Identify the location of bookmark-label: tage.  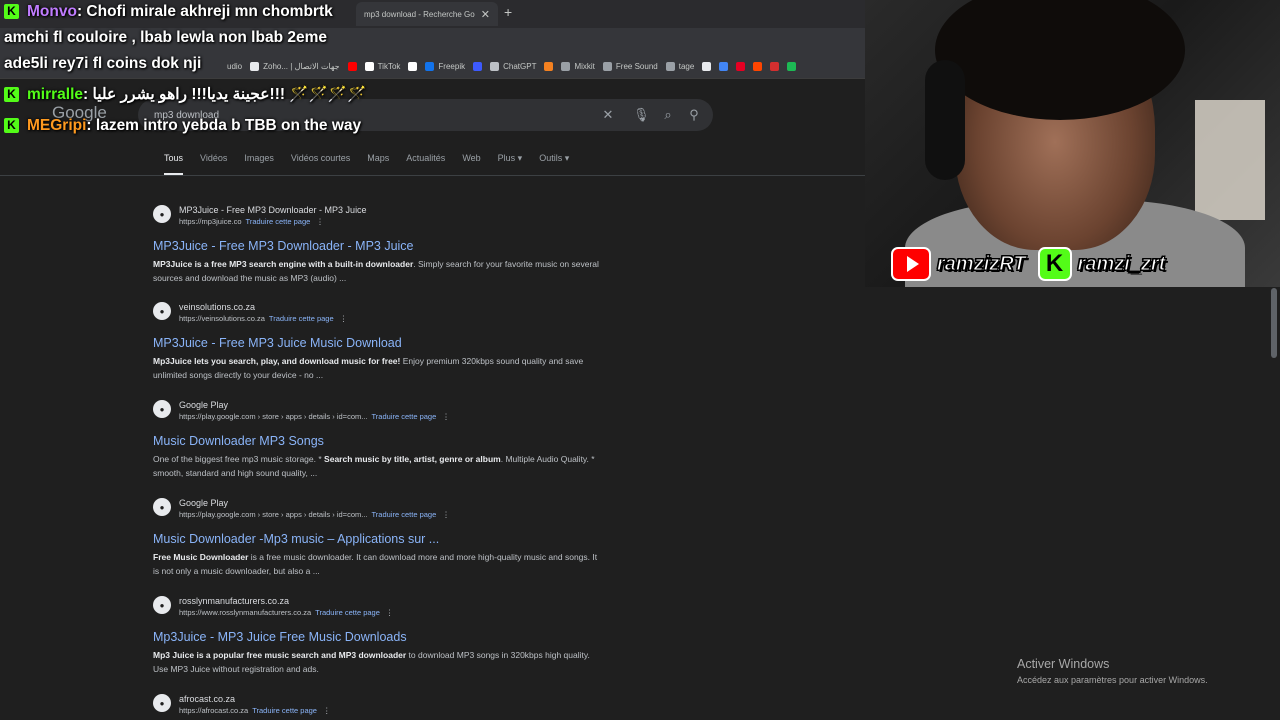
(686, 66).